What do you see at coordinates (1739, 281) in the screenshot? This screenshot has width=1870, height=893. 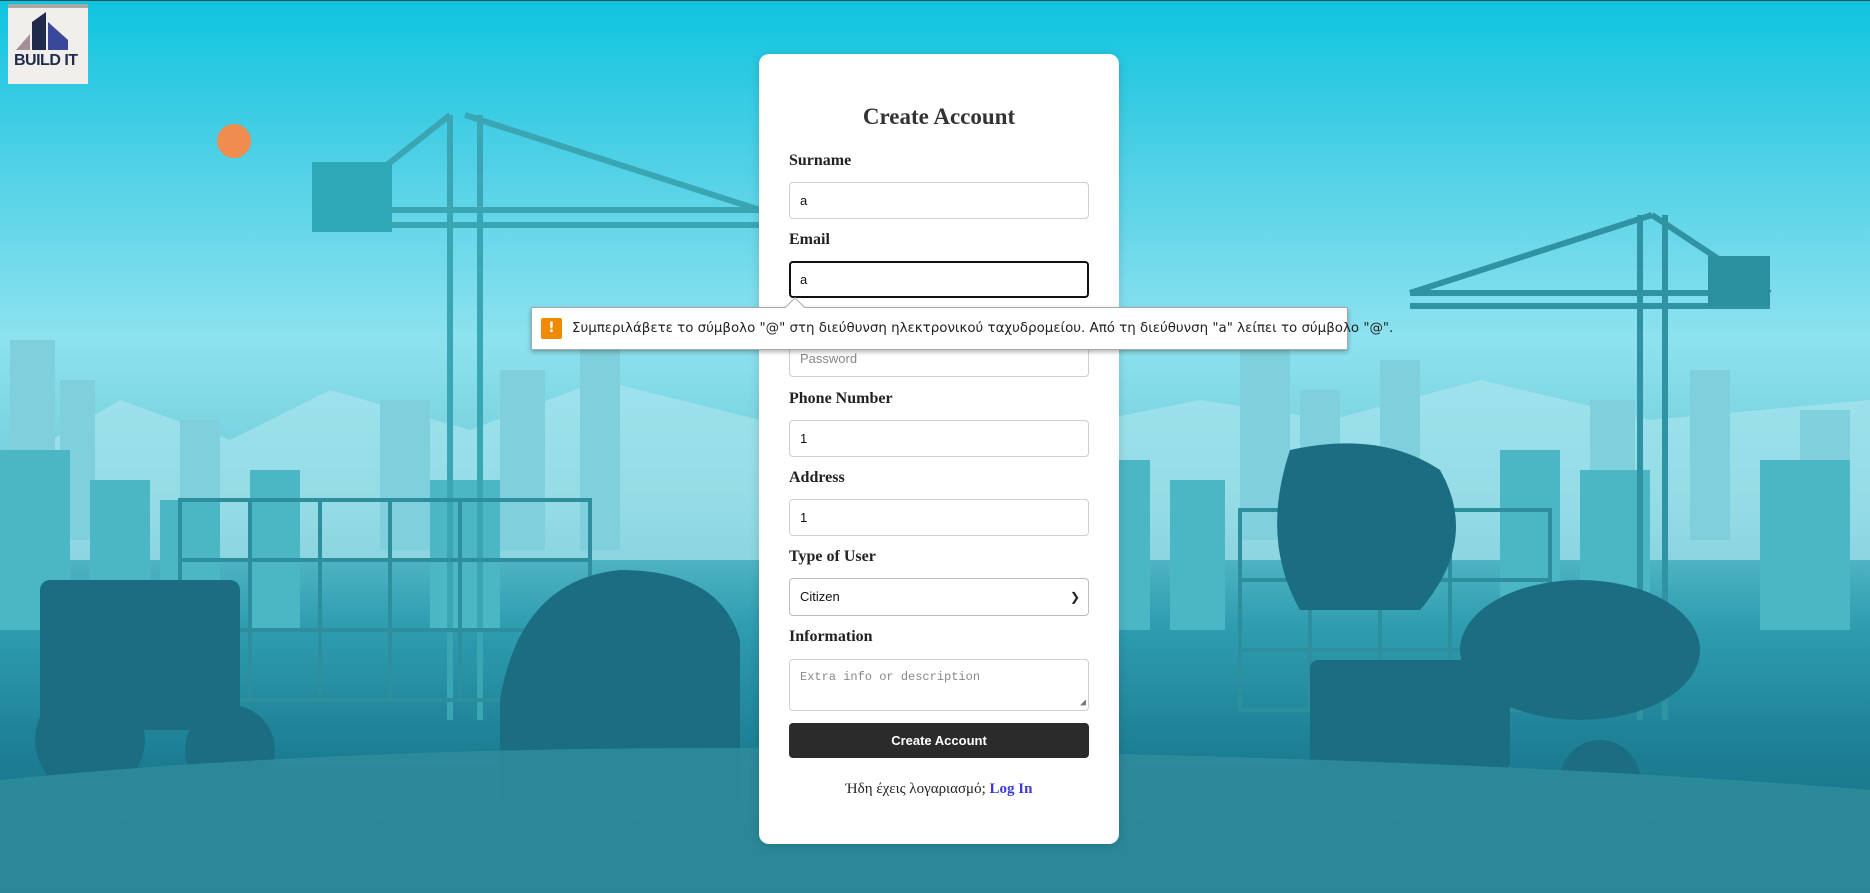 I see `crane-right-counterweight` at bounding box center [1739, 281].